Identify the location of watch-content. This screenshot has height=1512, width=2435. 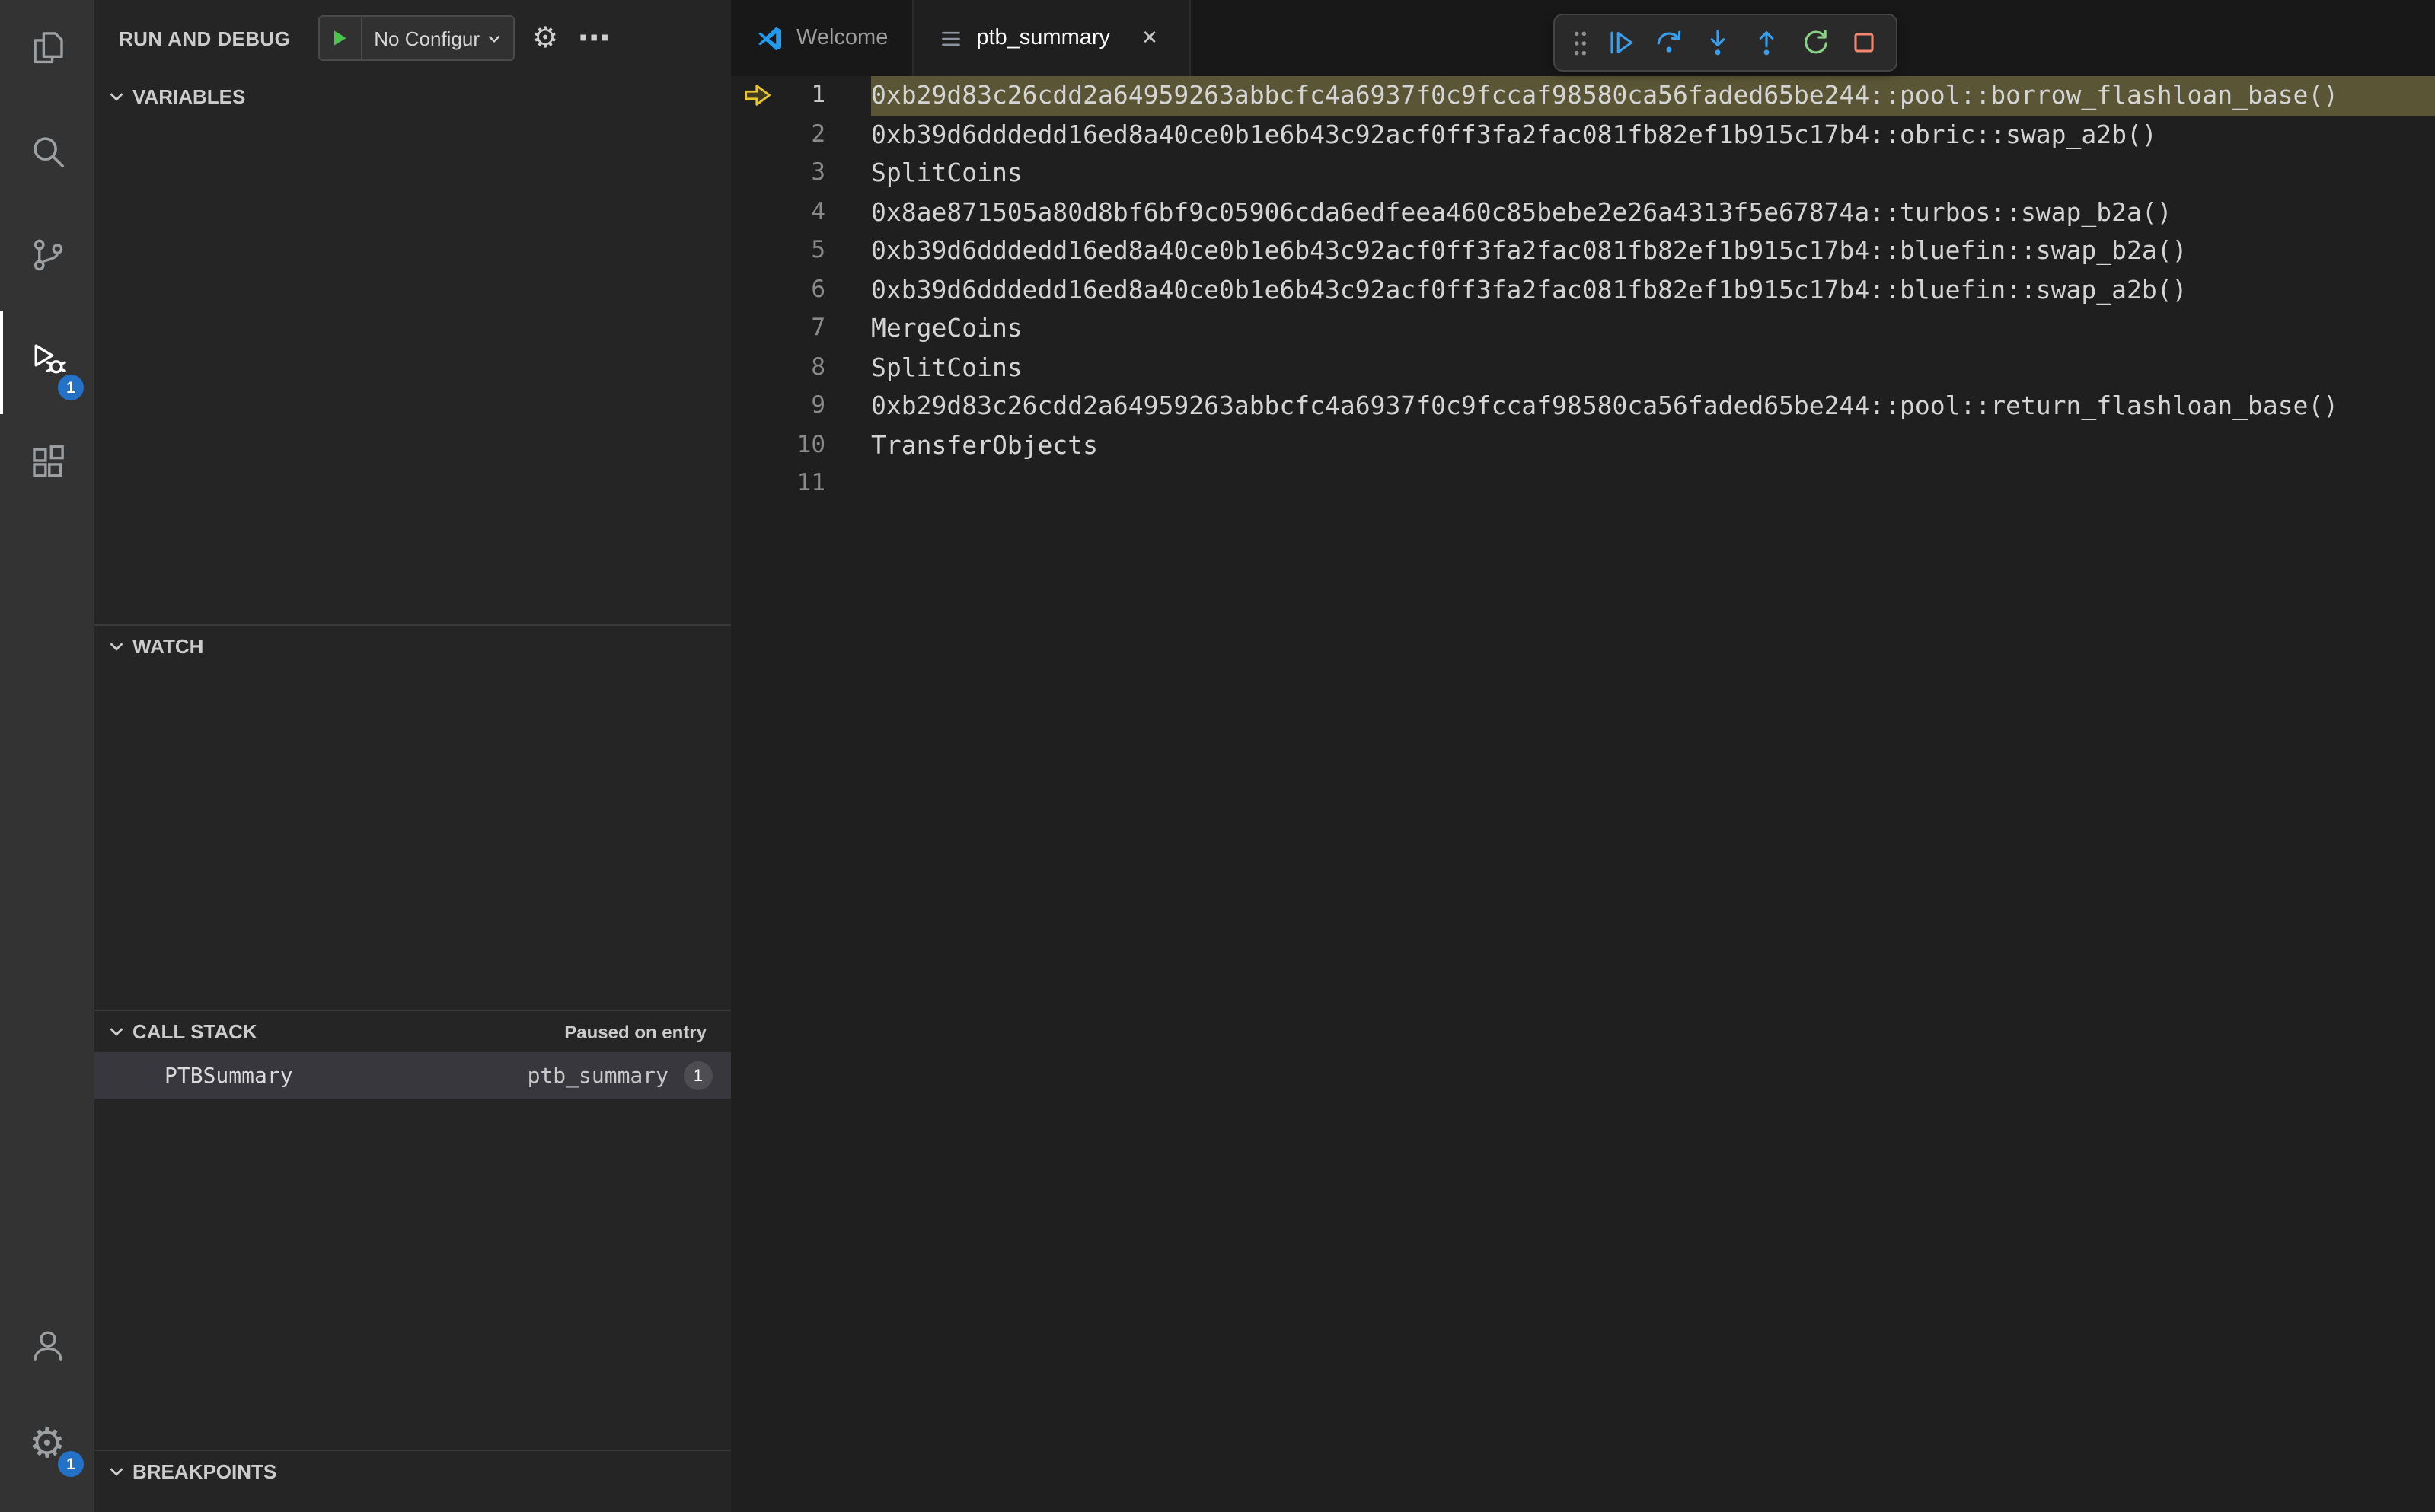
(412, 838).